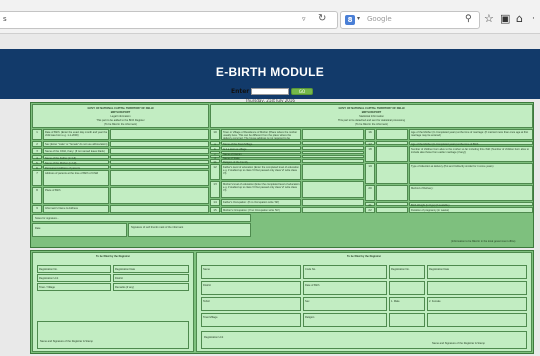  What do you see at coordinates (53, 190) in the screenshot?
I see `left-row-label: Place of Birth` at bounding box center [53, 190].